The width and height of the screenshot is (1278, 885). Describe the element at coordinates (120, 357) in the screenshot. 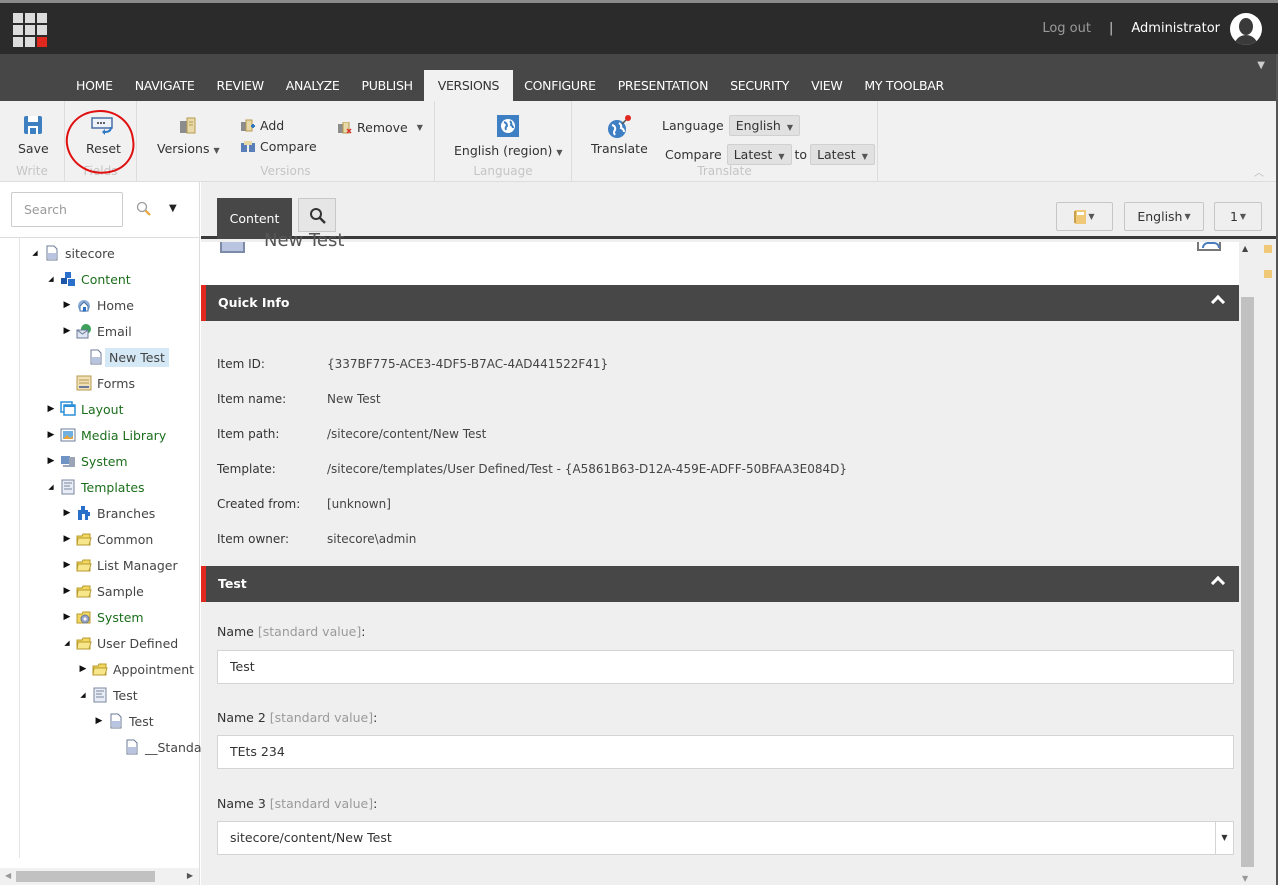

I see `tree-node: New Test` at that location.